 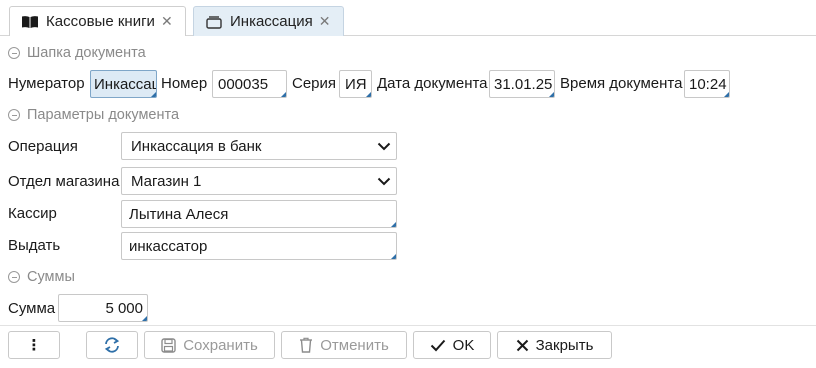 What do you see at coordinates (432, 83) in the screenshot?
I see `date-label: Дата документа` at bounding box center [432, 83].